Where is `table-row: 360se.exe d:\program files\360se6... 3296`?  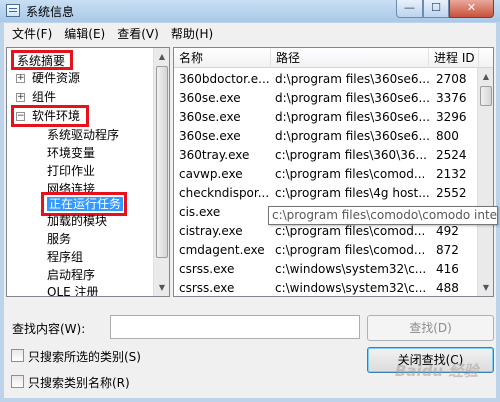 table-row: 360se.exe d:\program files\360se6... 3296 is located at coordinates (326, 117).